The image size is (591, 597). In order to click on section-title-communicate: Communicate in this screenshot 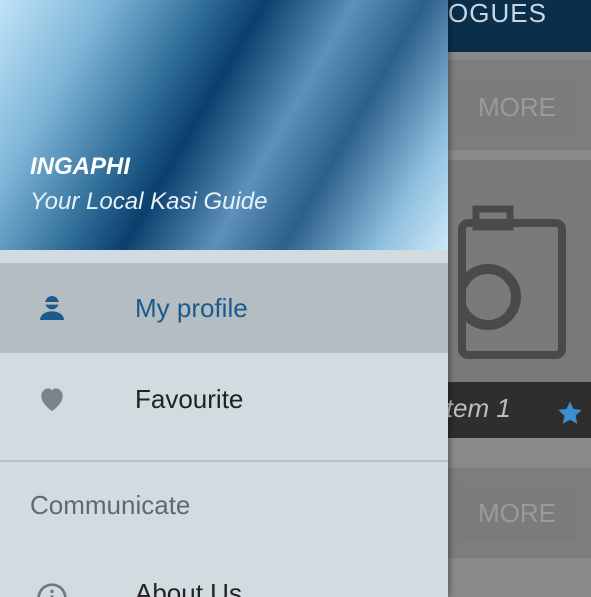, I will do `click(110, 505)`.